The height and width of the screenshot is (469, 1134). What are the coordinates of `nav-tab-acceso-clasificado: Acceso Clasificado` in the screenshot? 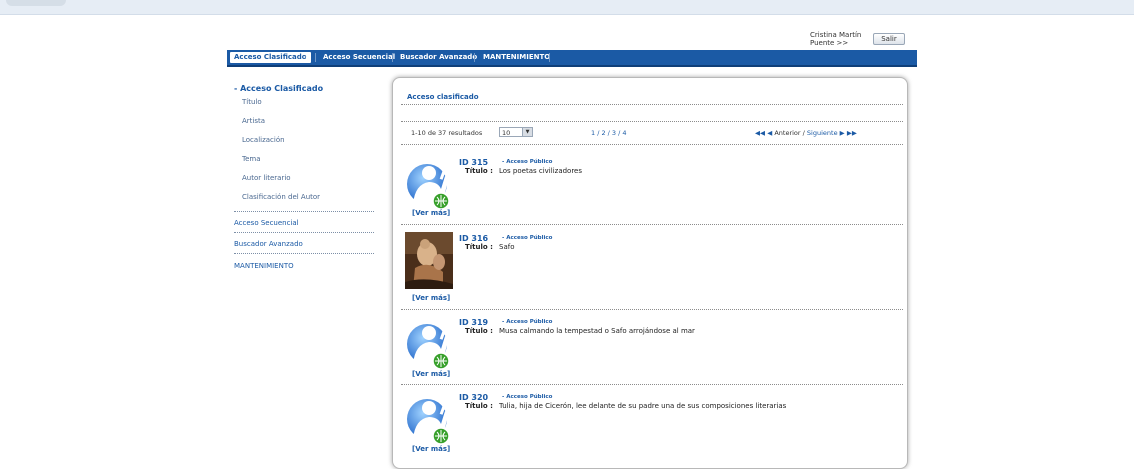 It's located at (270, 57).